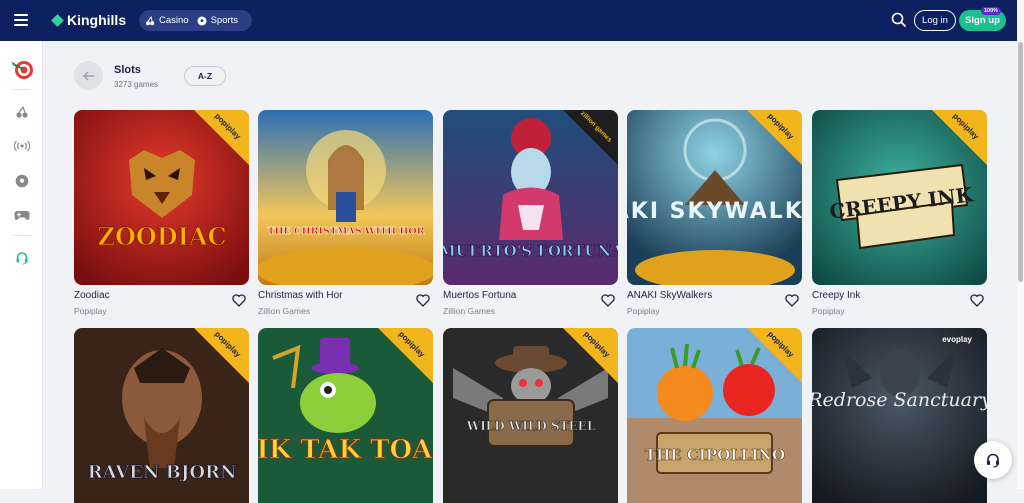 The width and height of the screenshot is (1024, 503). I want to click on bonus-badge: 100%, so click(991, 11).